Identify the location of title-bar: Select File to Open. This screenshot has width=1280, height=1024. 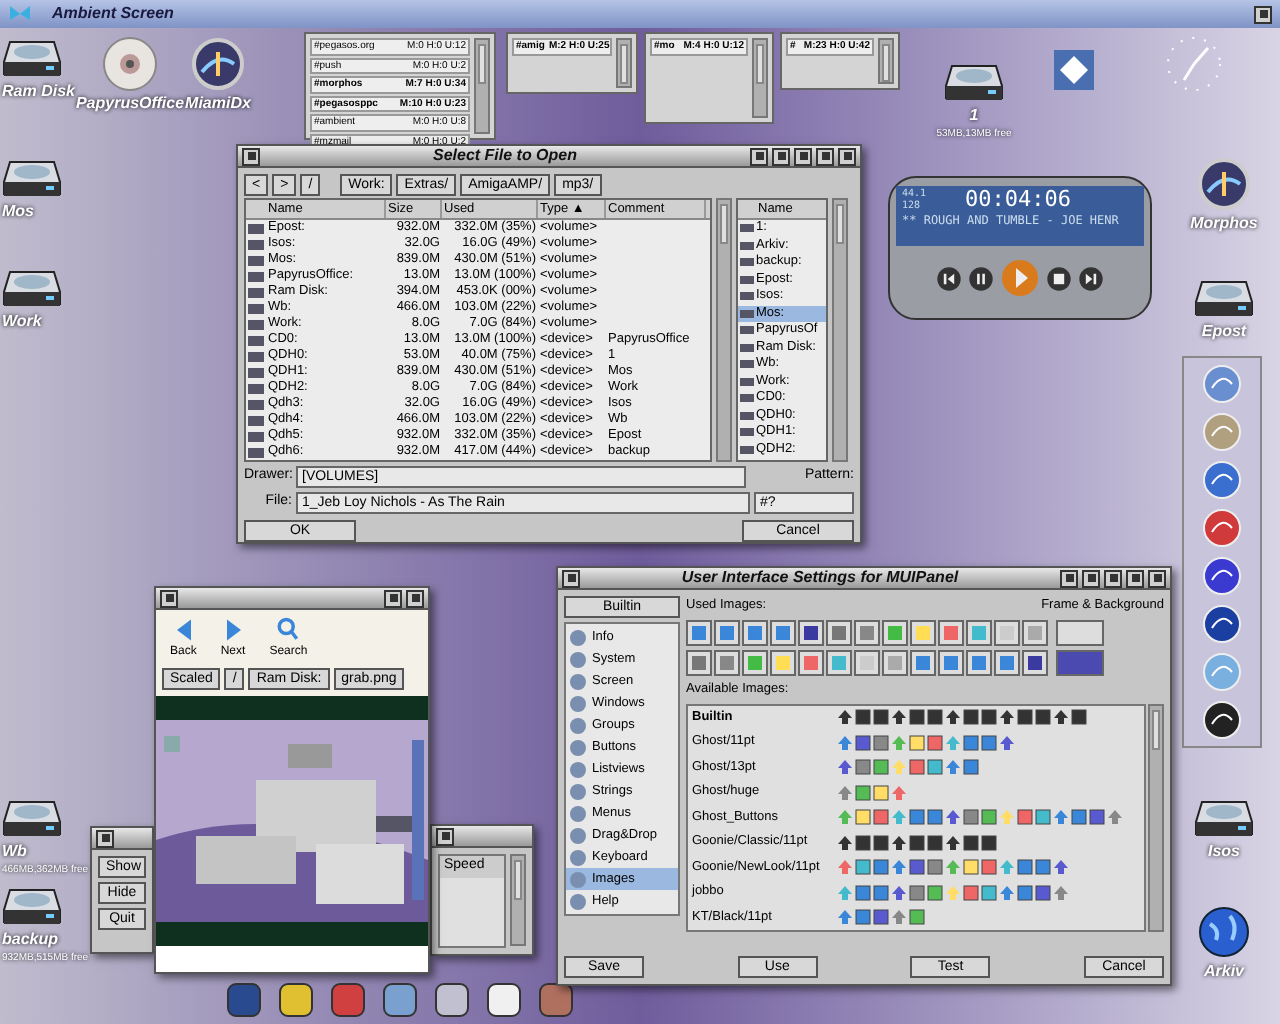
(549, 157).